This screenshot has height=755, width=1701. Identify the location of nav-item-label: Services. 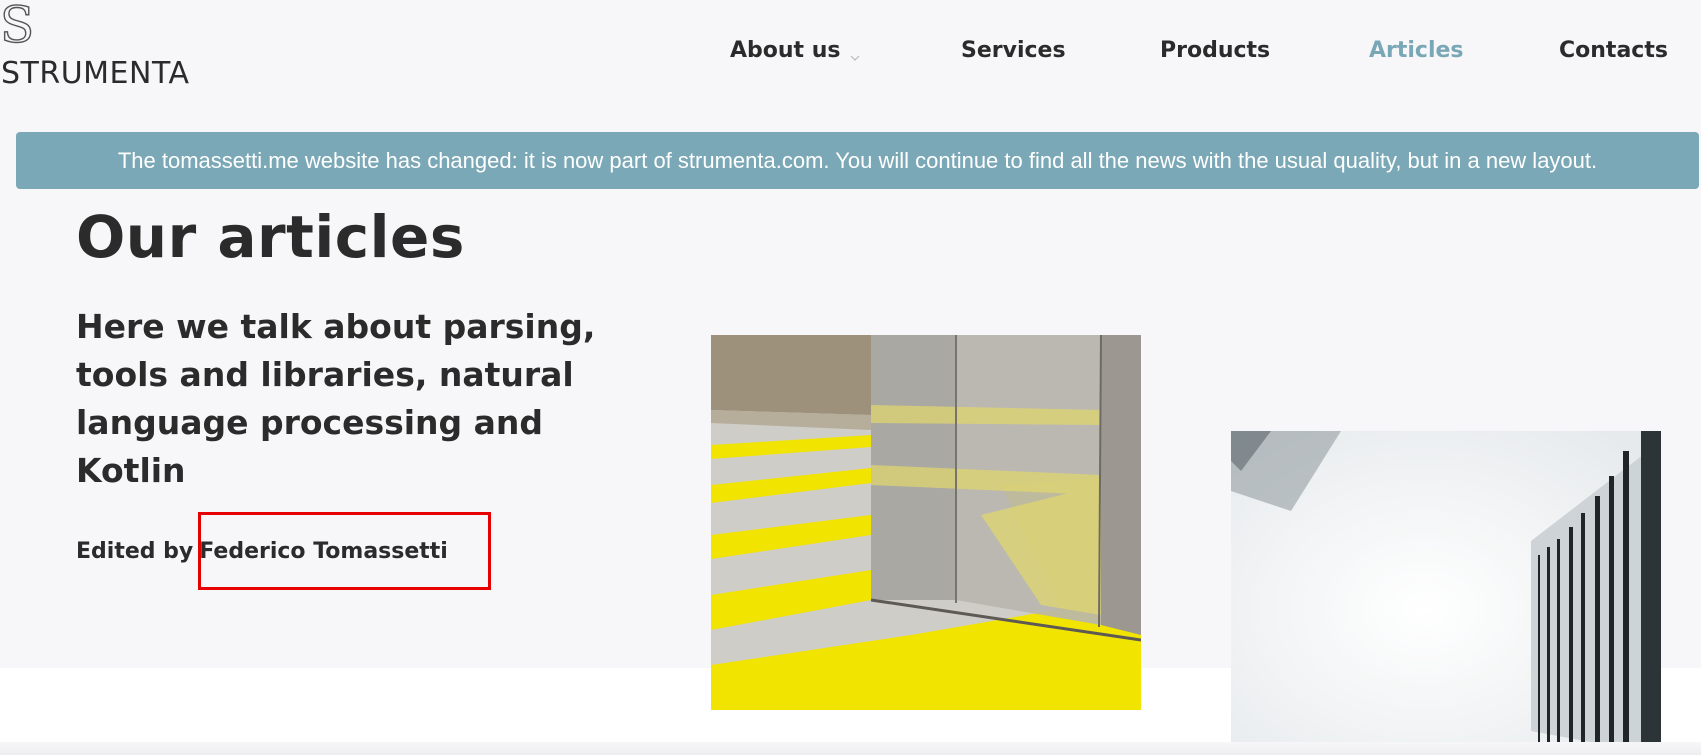
(1013, 50).